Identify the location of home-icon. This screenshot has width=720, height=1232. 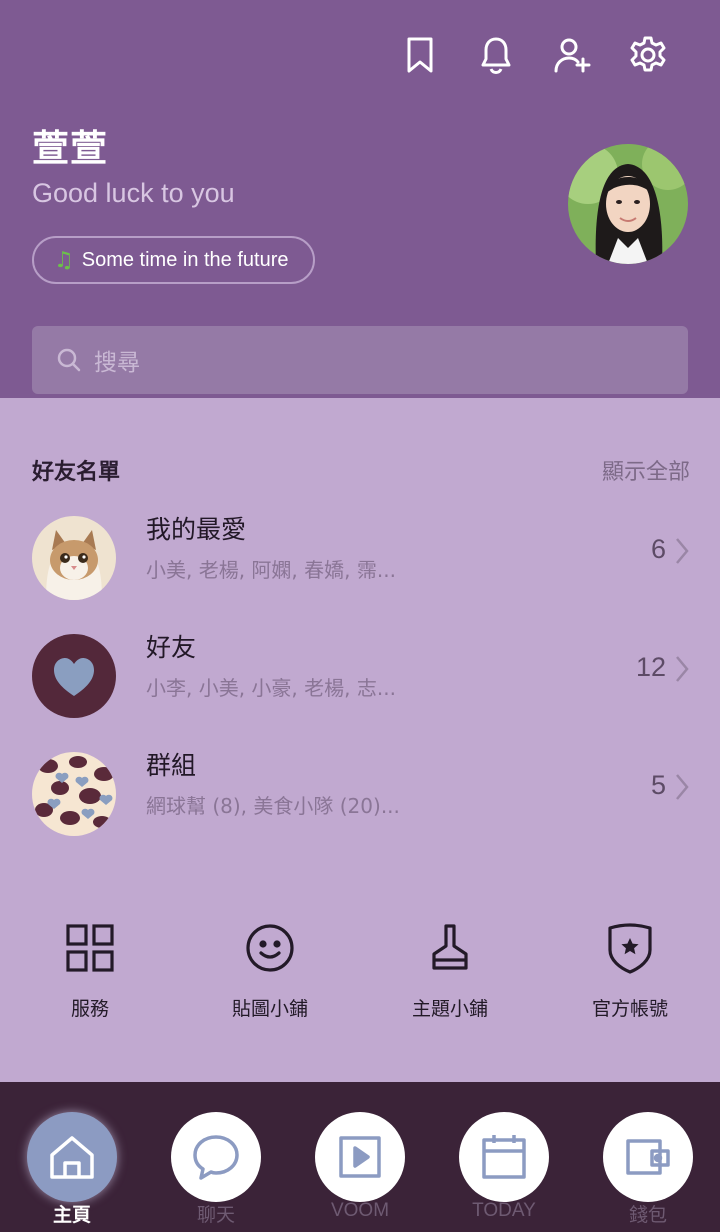
(72, 1157).